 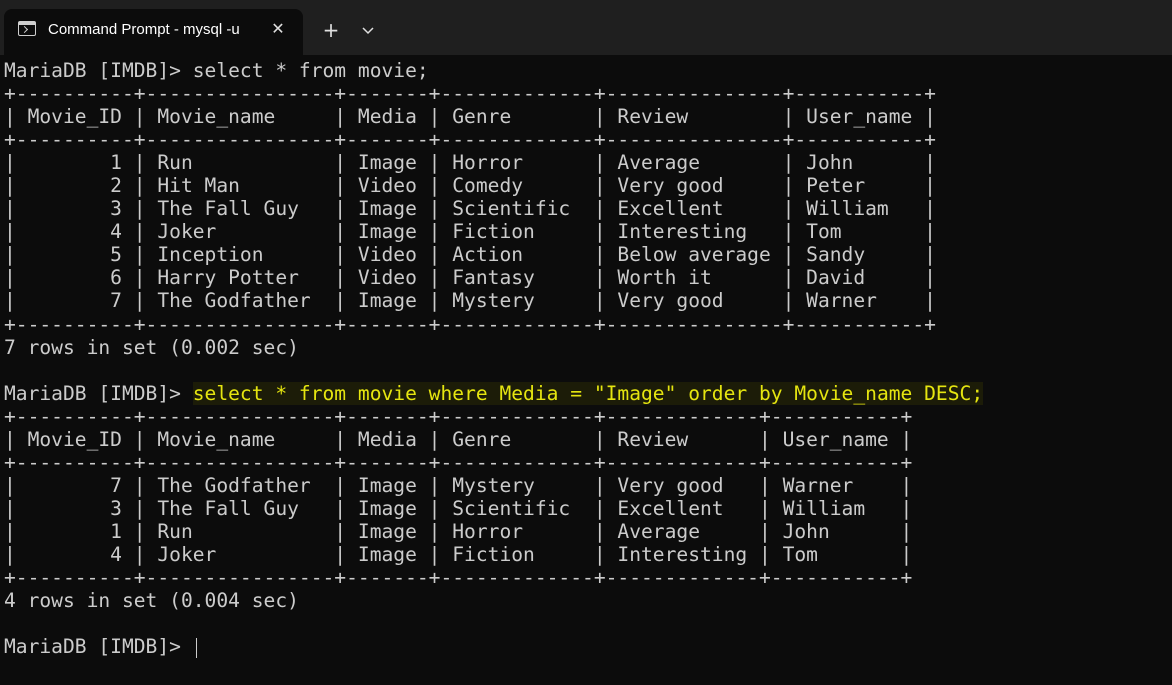 I want to click on text-cursor, so click(x=196, y=647).